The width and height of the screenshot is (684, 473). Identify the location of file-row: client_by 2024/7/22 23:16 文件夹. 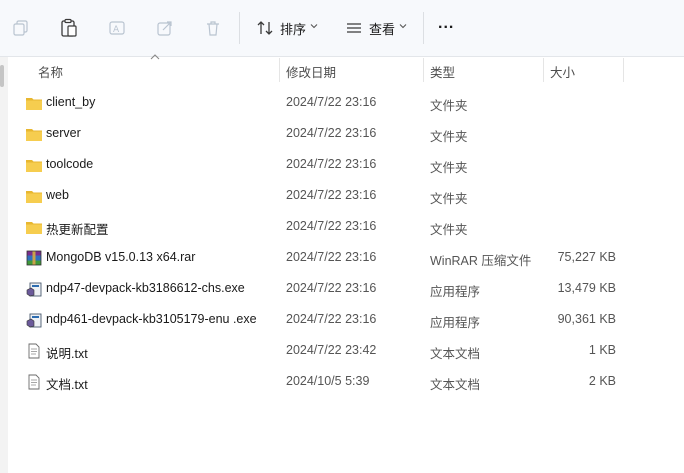
(340, 102).